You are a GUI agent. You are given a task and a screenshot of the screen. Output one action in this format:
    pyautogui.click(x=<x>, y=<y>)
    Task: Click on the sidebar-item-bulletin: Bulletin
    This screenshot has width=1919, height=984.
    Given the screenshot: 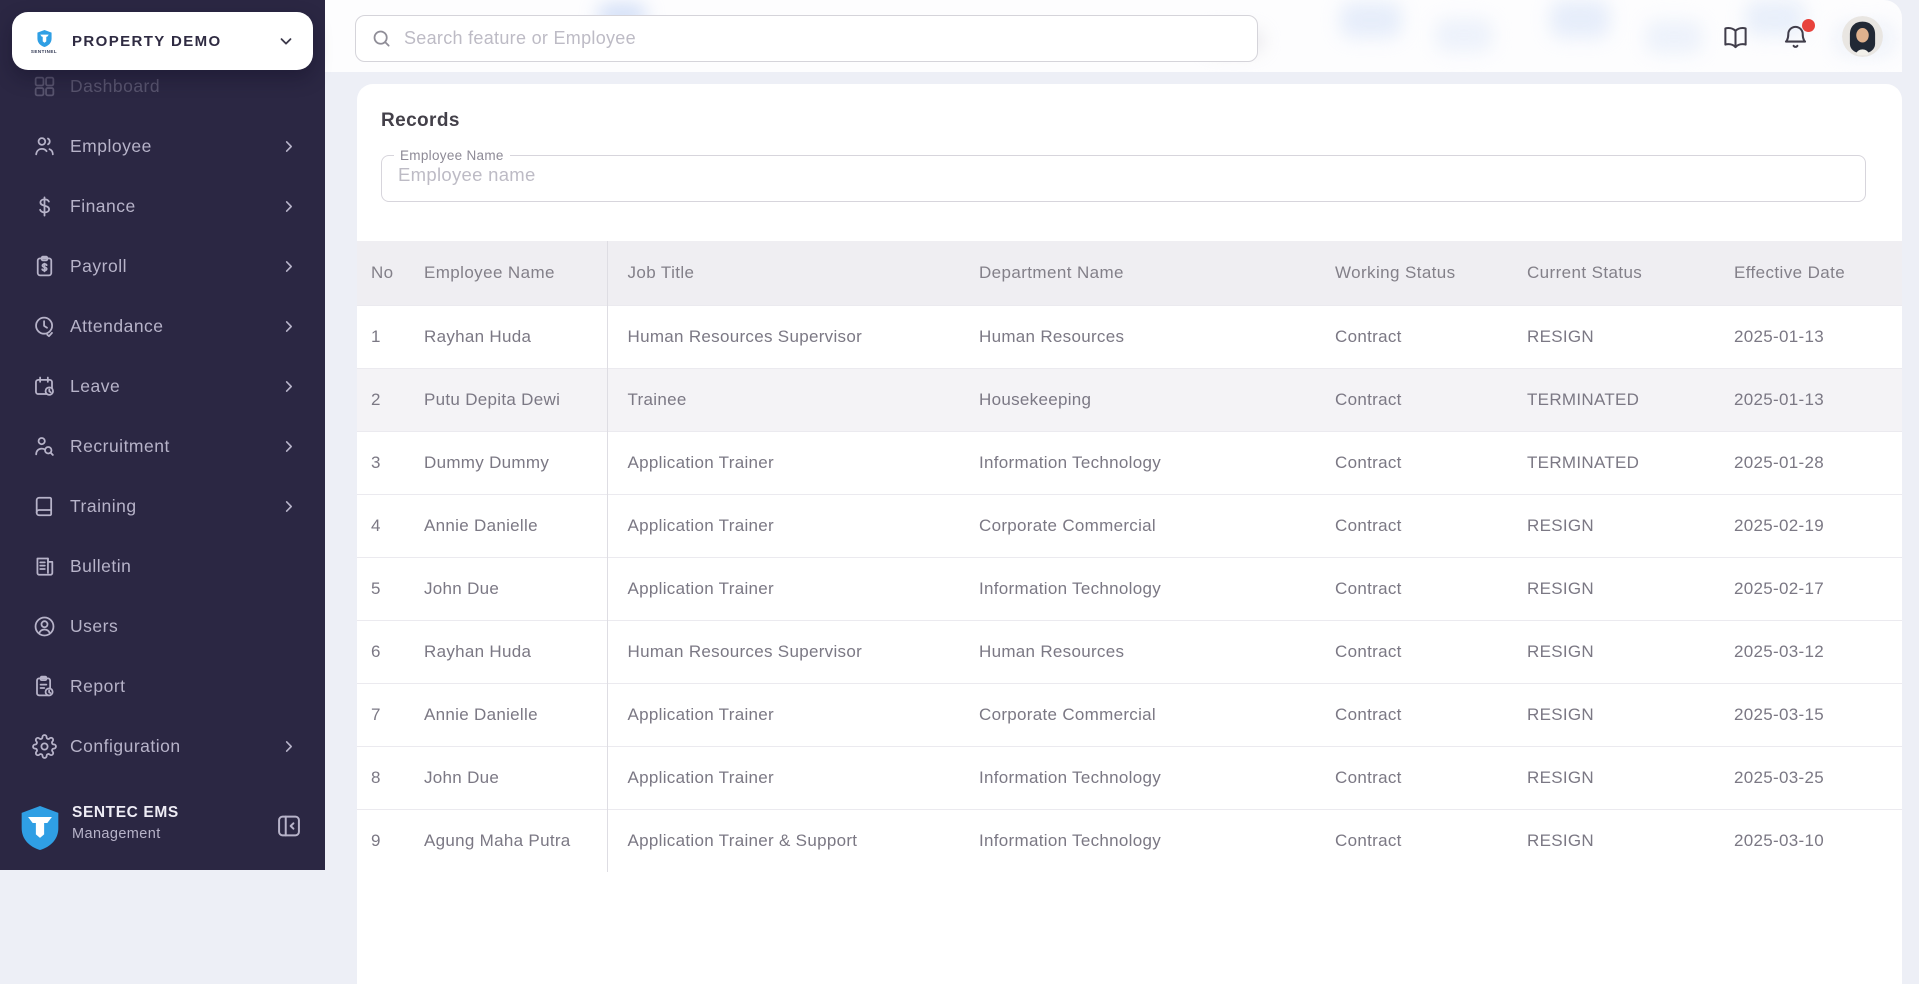 What is the action you would take?
    pyautogui.click(x=162, y=566)
    